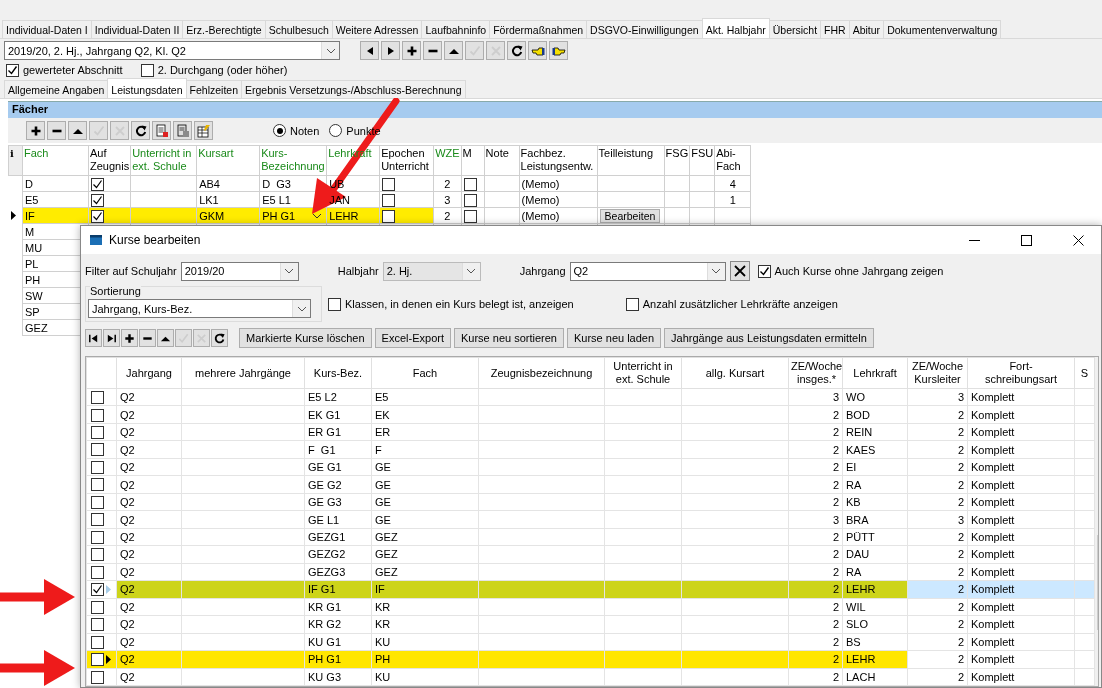  What do you see at coordinates (203, 130) in the screenshot?
I see `table-button` at bounding box center [203, 130].